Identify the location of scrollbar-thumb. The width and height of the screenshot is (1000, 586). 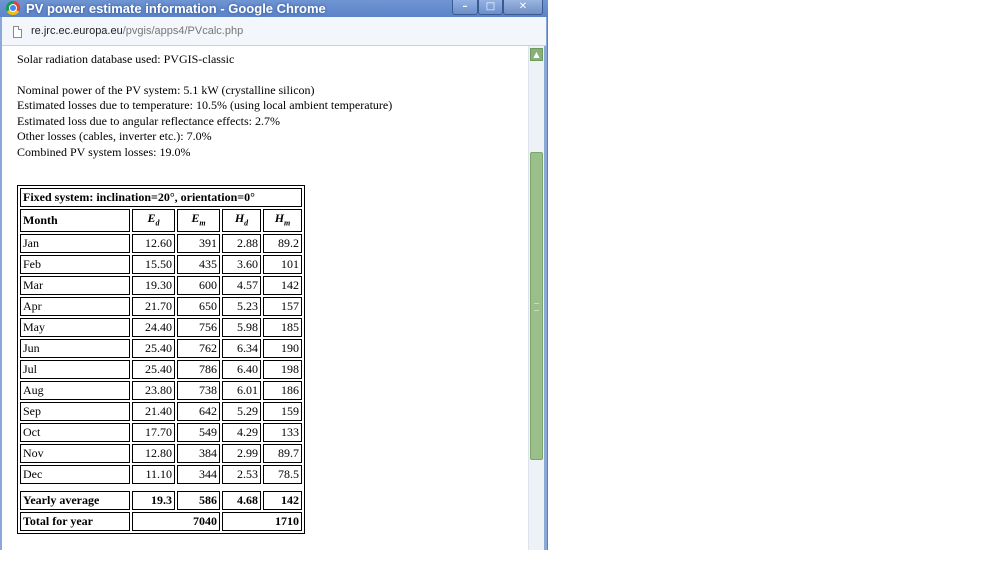
(536, 306).